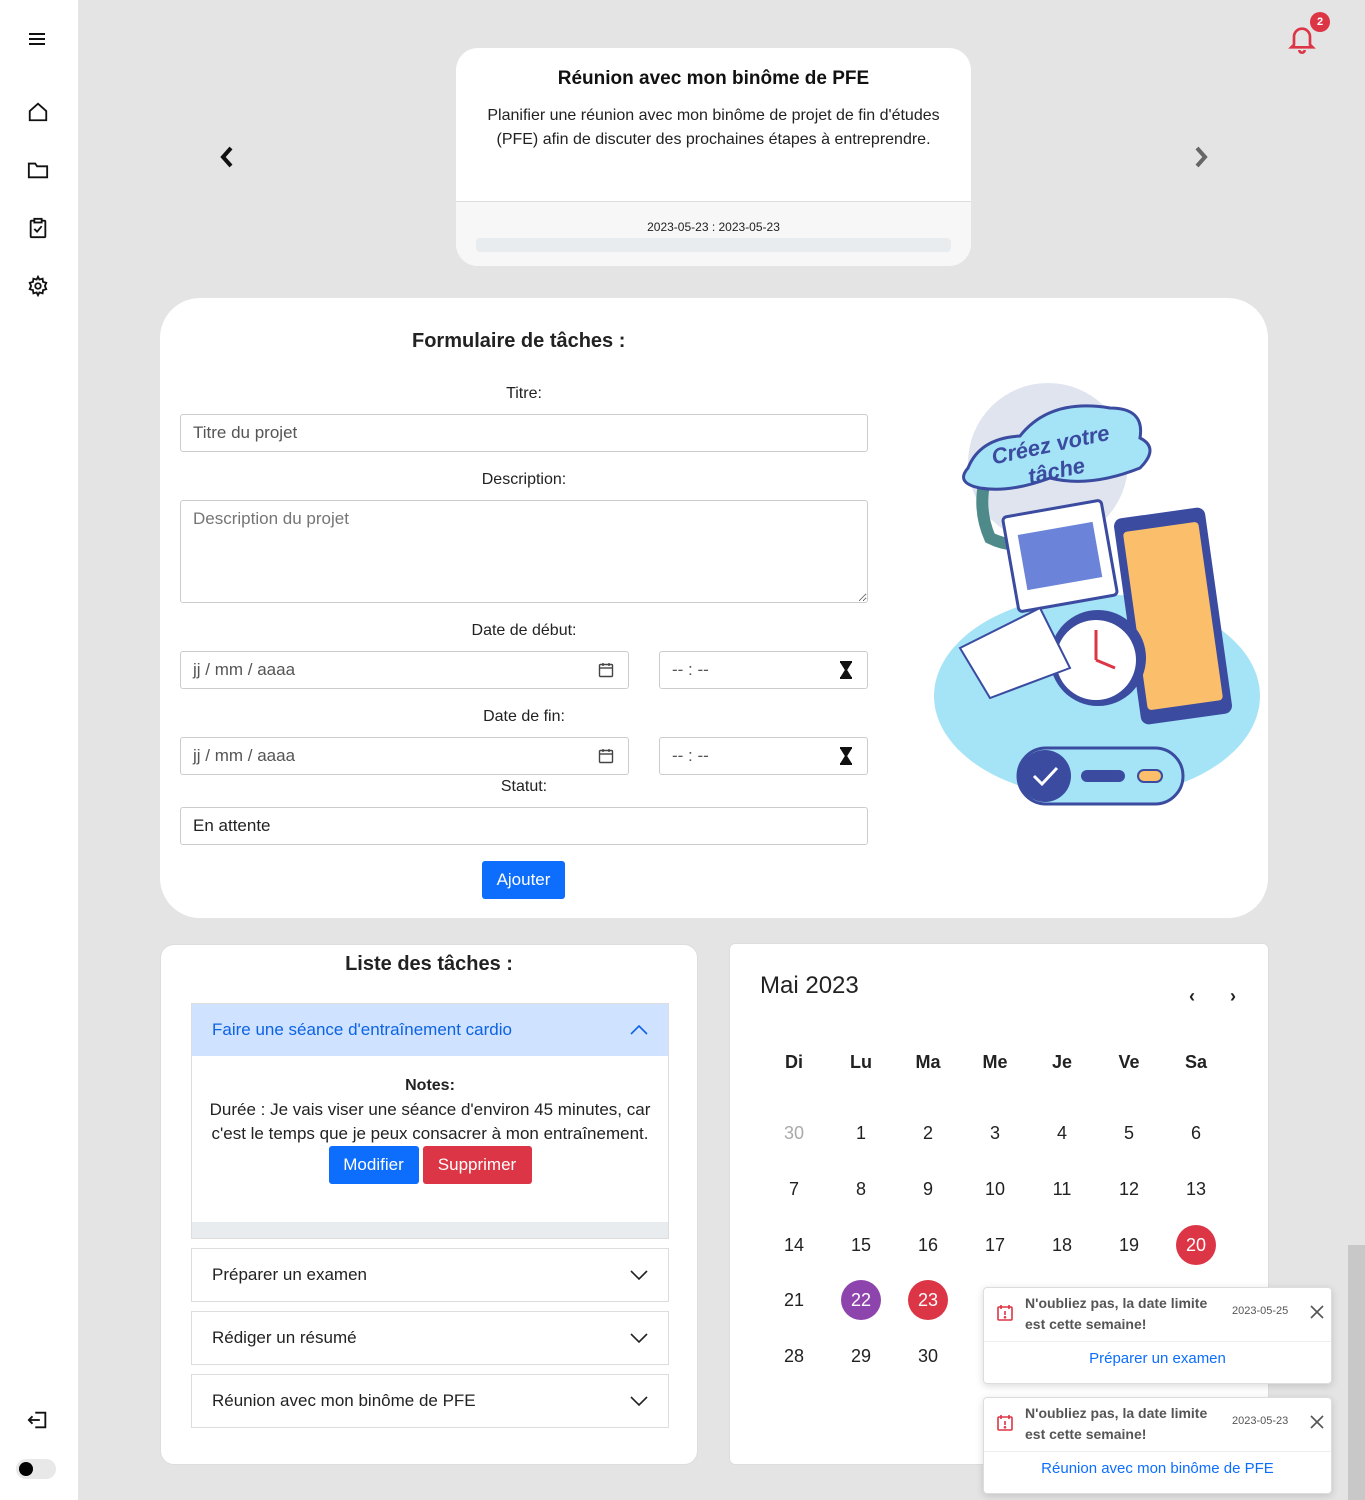 The image size is (1365, 1500). Describe the element at coordinates (794, 1300) in the screenshot. I see `calendar-day: 21` at that location.